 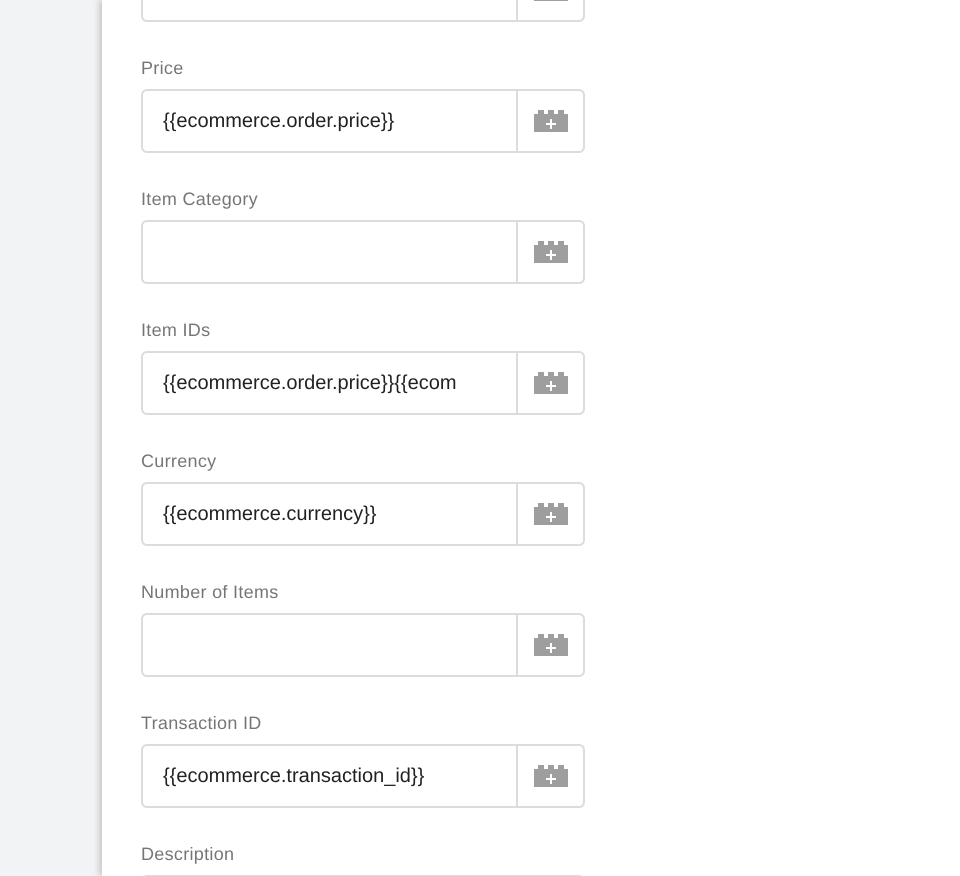 What do you see at coordinates (187, 854) in the screenshot?
I see `field-label: Description` at bounding box center [187, 854].